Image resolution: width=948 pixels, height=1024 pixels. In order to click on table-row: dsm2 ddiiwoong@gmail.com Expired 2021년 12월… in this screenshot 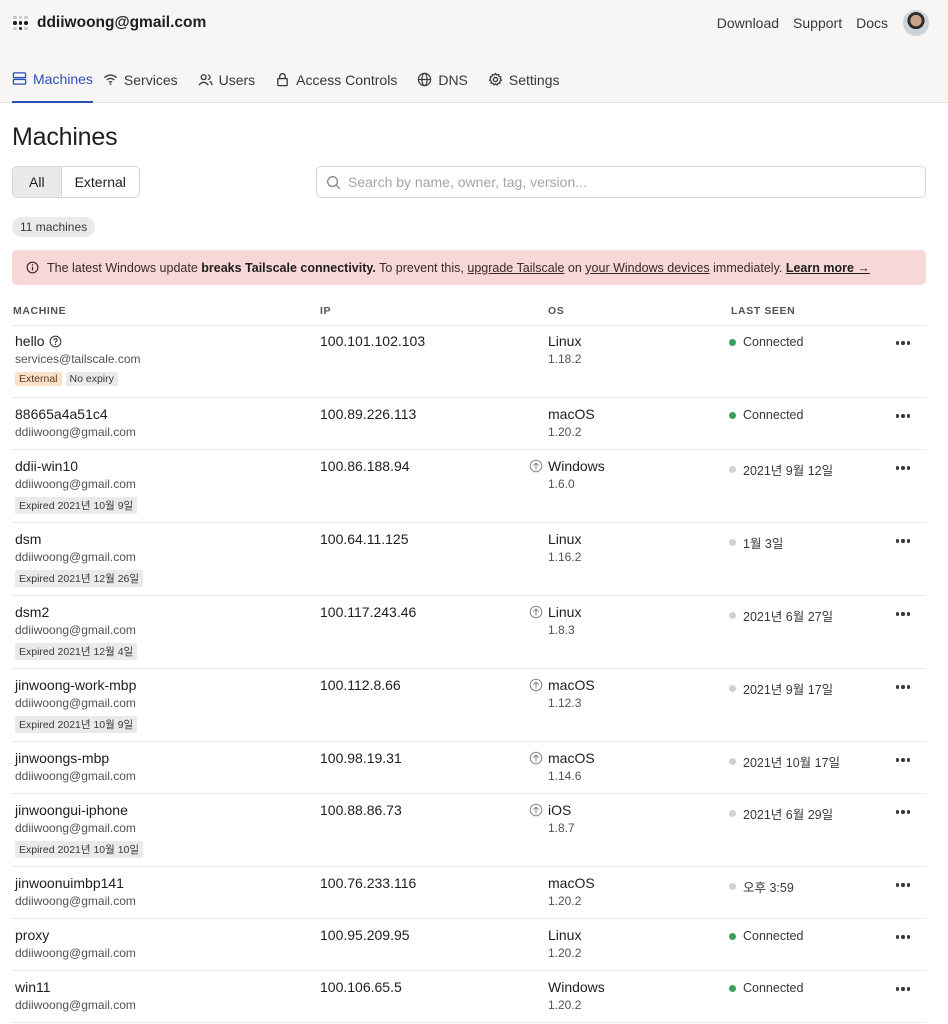, I will do `click(469, 632)`.